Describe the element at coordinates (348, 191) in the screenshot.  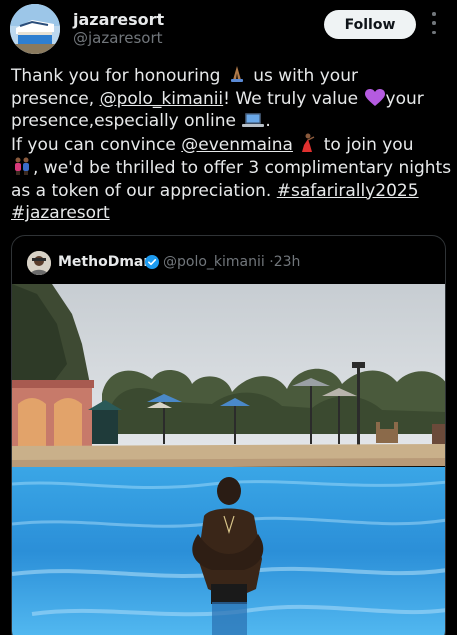
I see `hashtag-link: #safarirally2025` at that location.